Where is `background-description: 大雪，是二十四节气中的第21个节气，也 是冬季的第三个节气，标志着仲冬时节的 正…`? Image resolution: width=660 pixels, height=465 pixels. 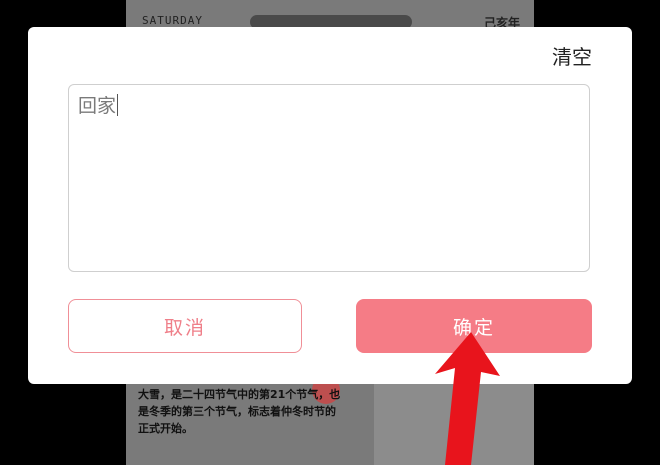 background-description: 大雪，是二十四节气中的第21个节气，也 是冬季的第三个节气，标志着仲冬时节的 正… is located at coordinates (263, 411).